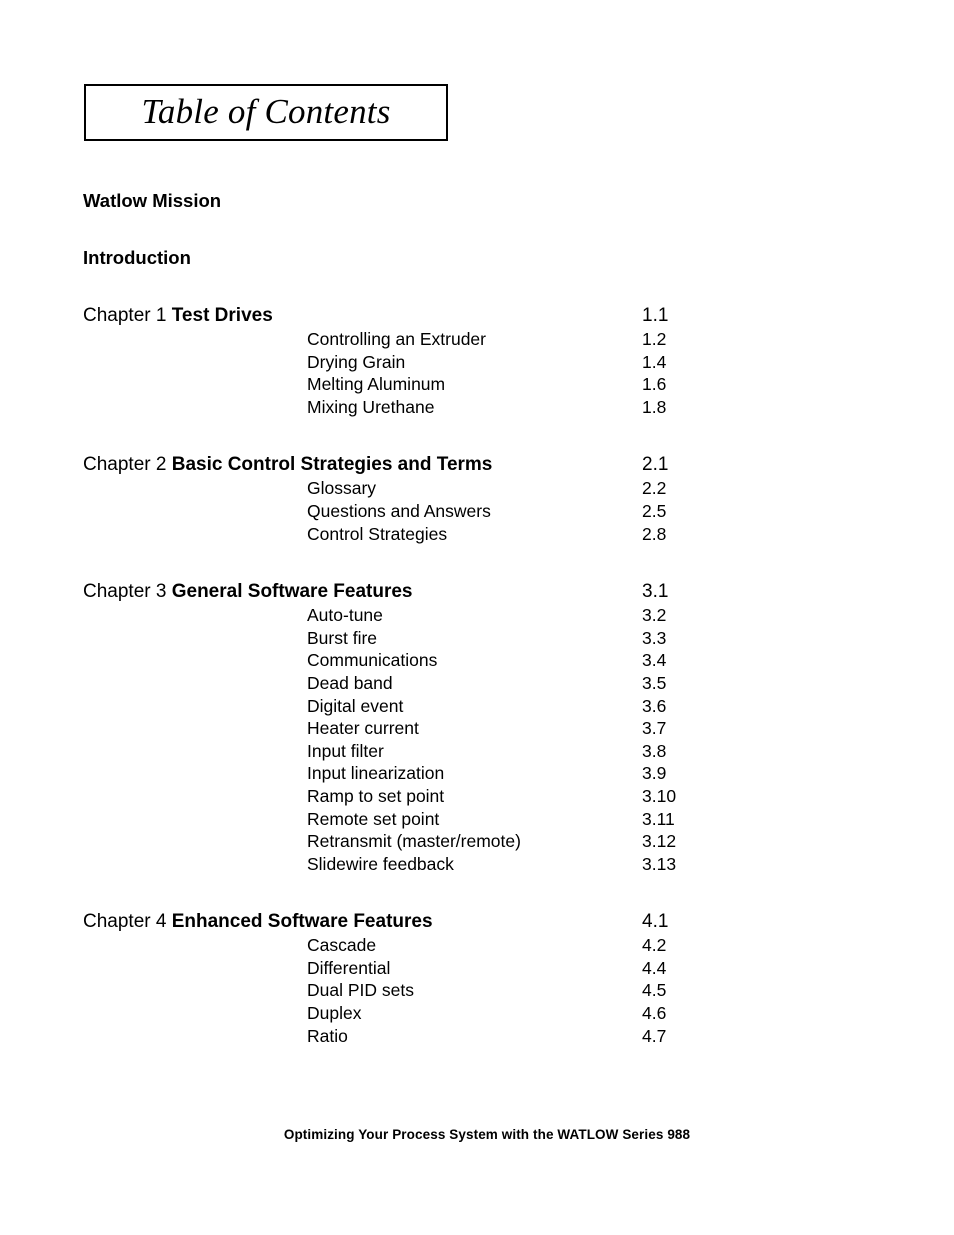 The height and width of the screenshot is (1235, 954). I want to click on chapter-row: Chapter 4 Enhanced Software Features 4.1, so click(433, 922).